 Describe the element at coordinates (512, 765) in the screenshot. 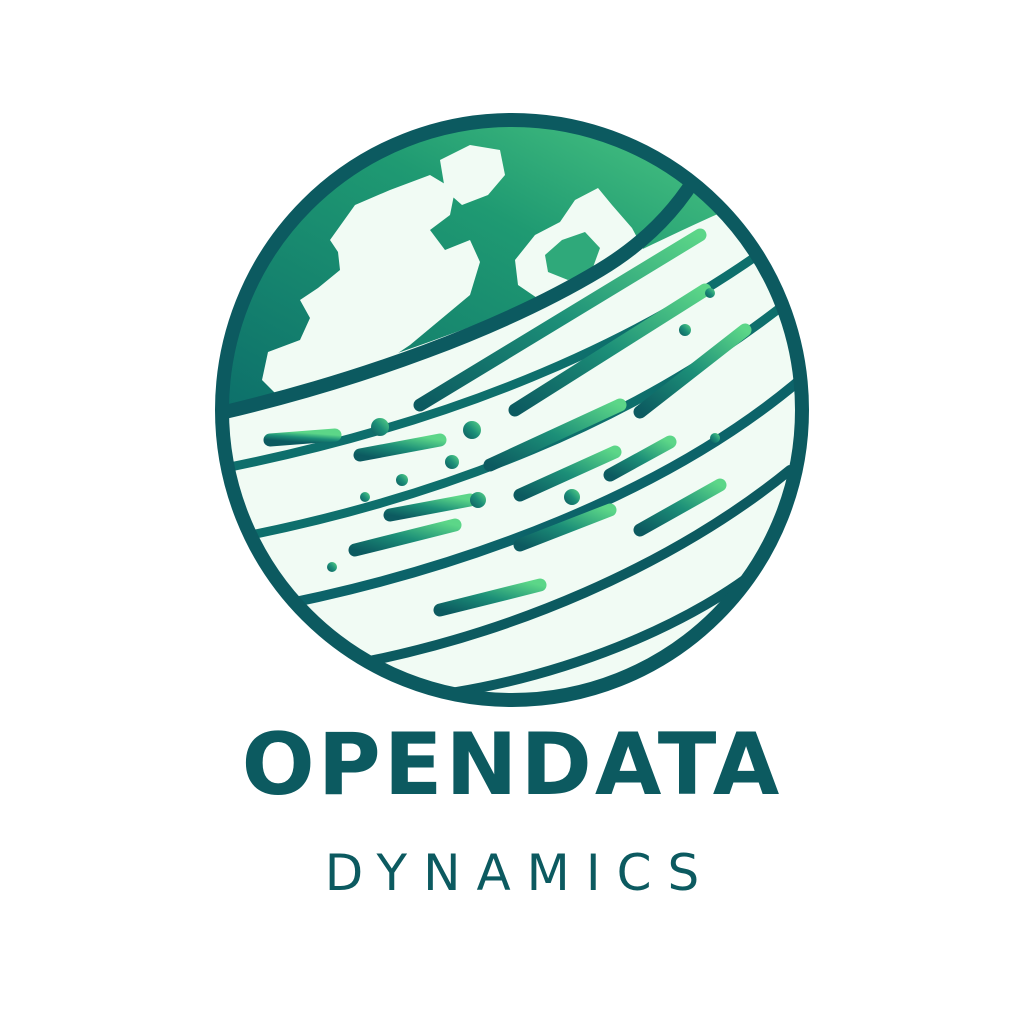

I see `brand-name: OPENDATA` at that location.